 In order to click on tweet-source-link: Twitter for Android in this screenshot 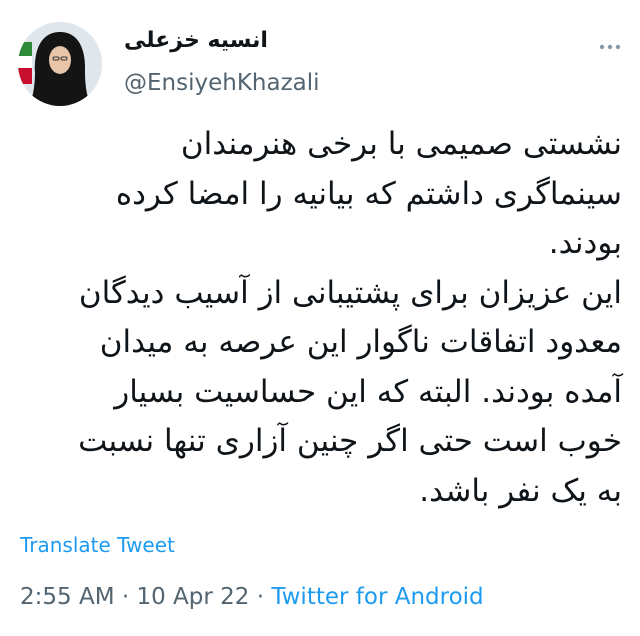, I will do `click(377, 597)`.